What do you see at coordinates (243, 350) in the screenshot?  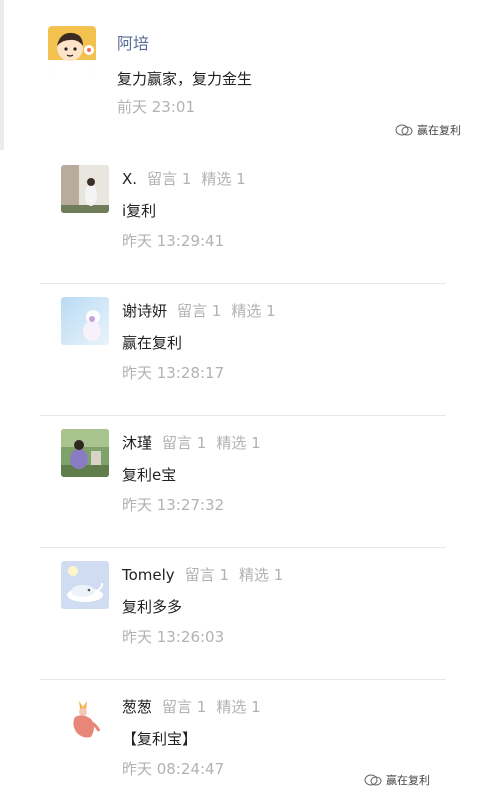 I see `list-item: 谢诗妍 留言 1 精选 1 赢在复利 昨天 13:28:17` at bounding box center [243, 350].